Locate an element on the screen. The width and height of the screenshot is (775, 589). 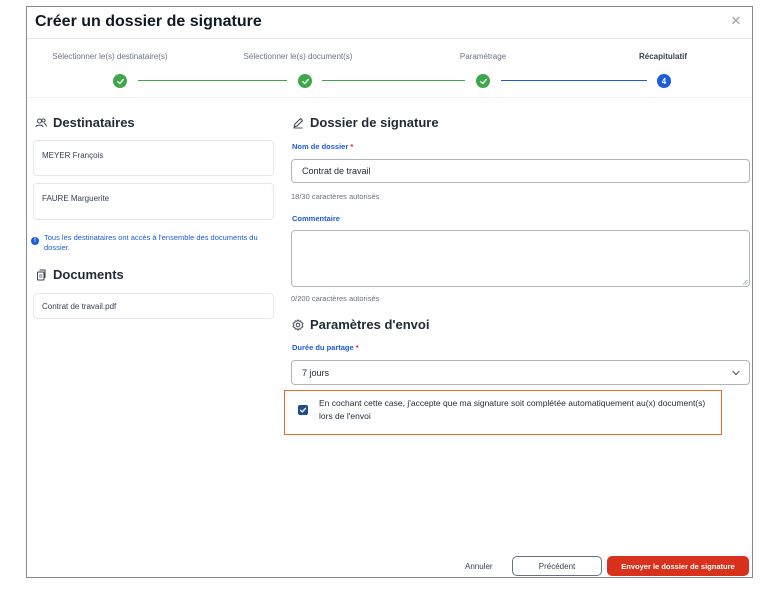
recipients-section-title: Destinataires is located at coordinates (85, 122).